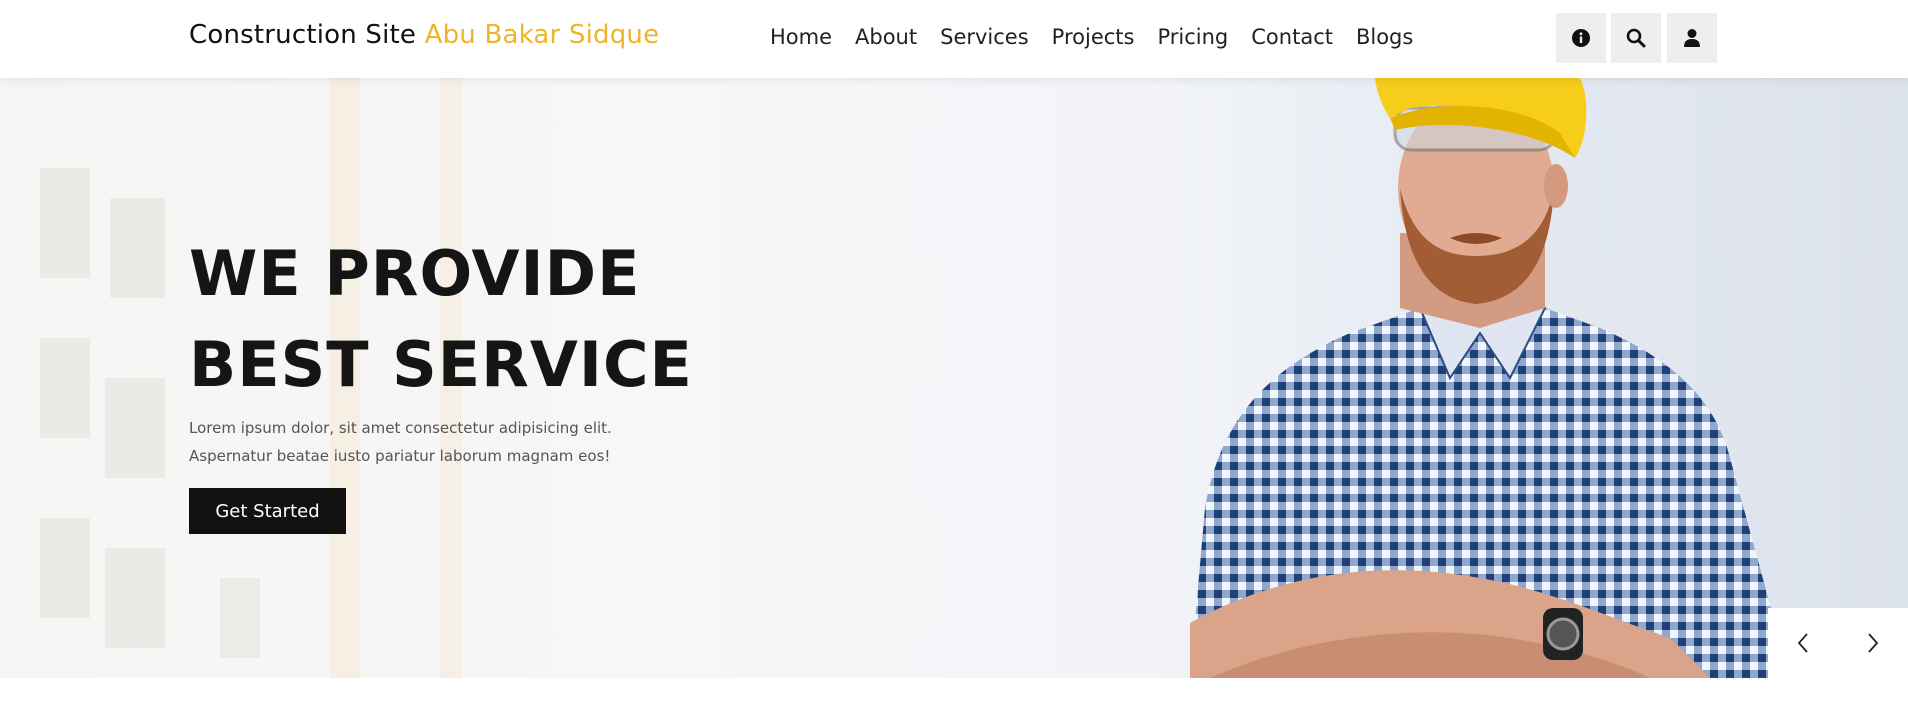 The height and width of the screenshot is (725, 1908). Describe the element at coordinates (542, 35) in the screenshot. I see `brand-name: Abu Bakar Sidque` at that location.